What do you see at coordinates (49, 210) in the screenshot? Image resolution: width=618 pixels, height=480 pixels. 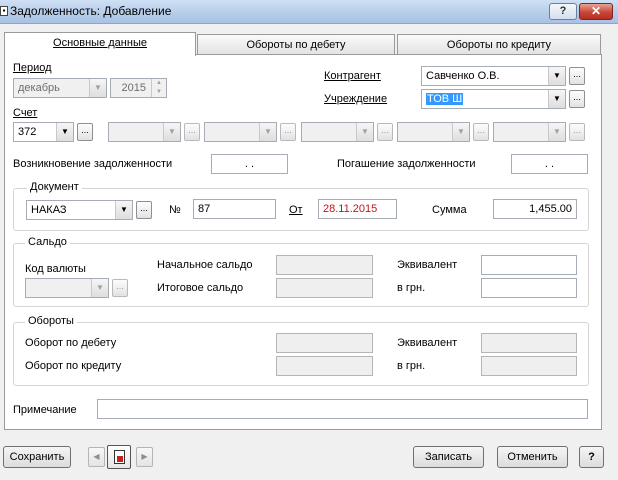 I see `document-type-value: НАКАЗ` at bounding box center [49, 210].